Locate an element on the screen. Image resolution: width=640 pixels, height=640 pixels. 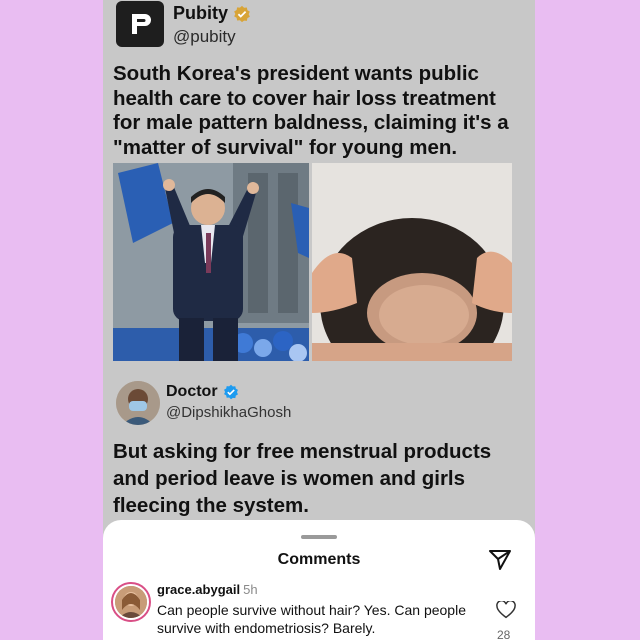
balding-scalp-photo is located at coordinates (412, 262).